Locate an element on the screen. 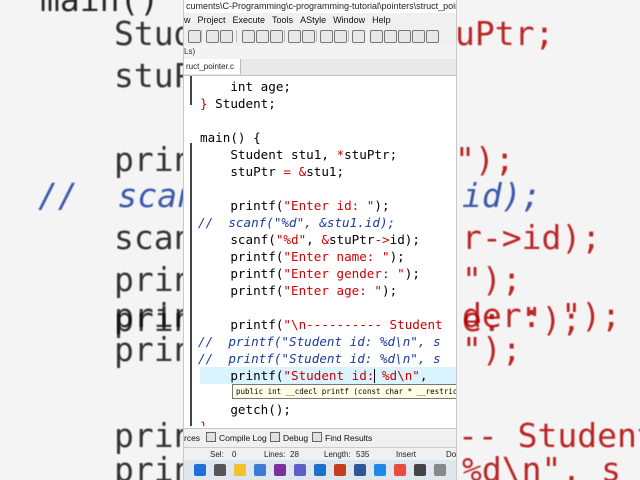 Image resolution: width=640 pixels, height=480 pixels. compile-icon is located at coordinates (294, 36).